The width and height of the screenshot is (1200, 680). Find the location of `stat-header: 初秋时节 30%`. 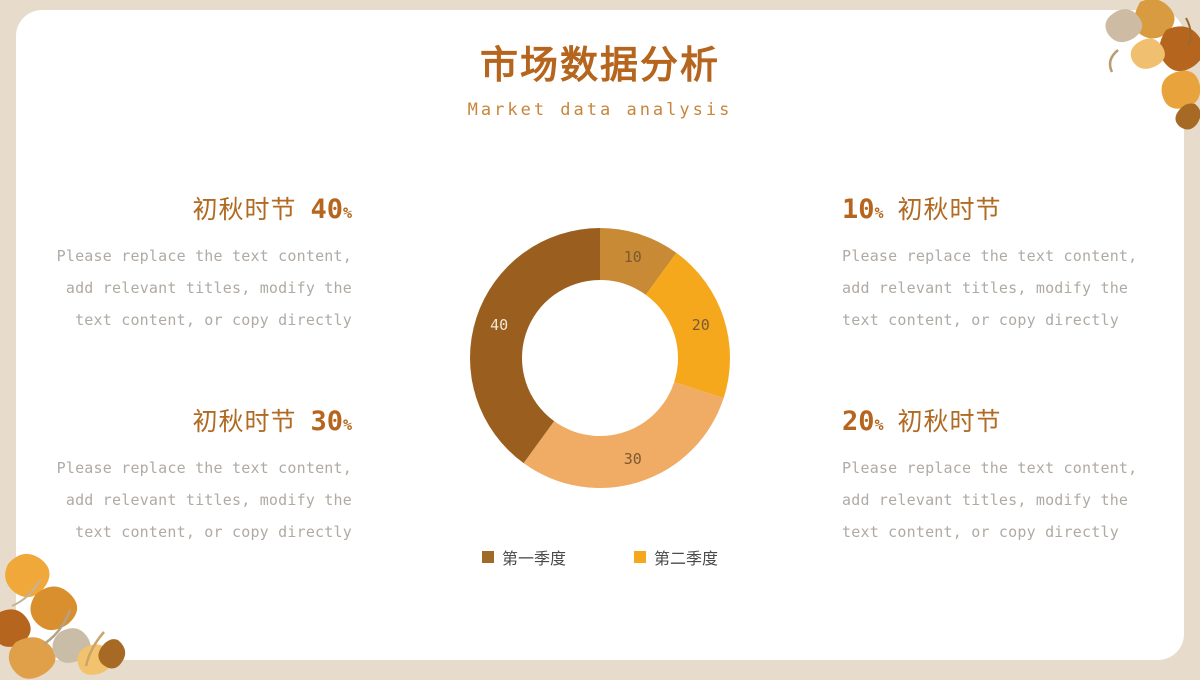

stat-header: 初秋时节 30% is located at coordinates (197, 420).